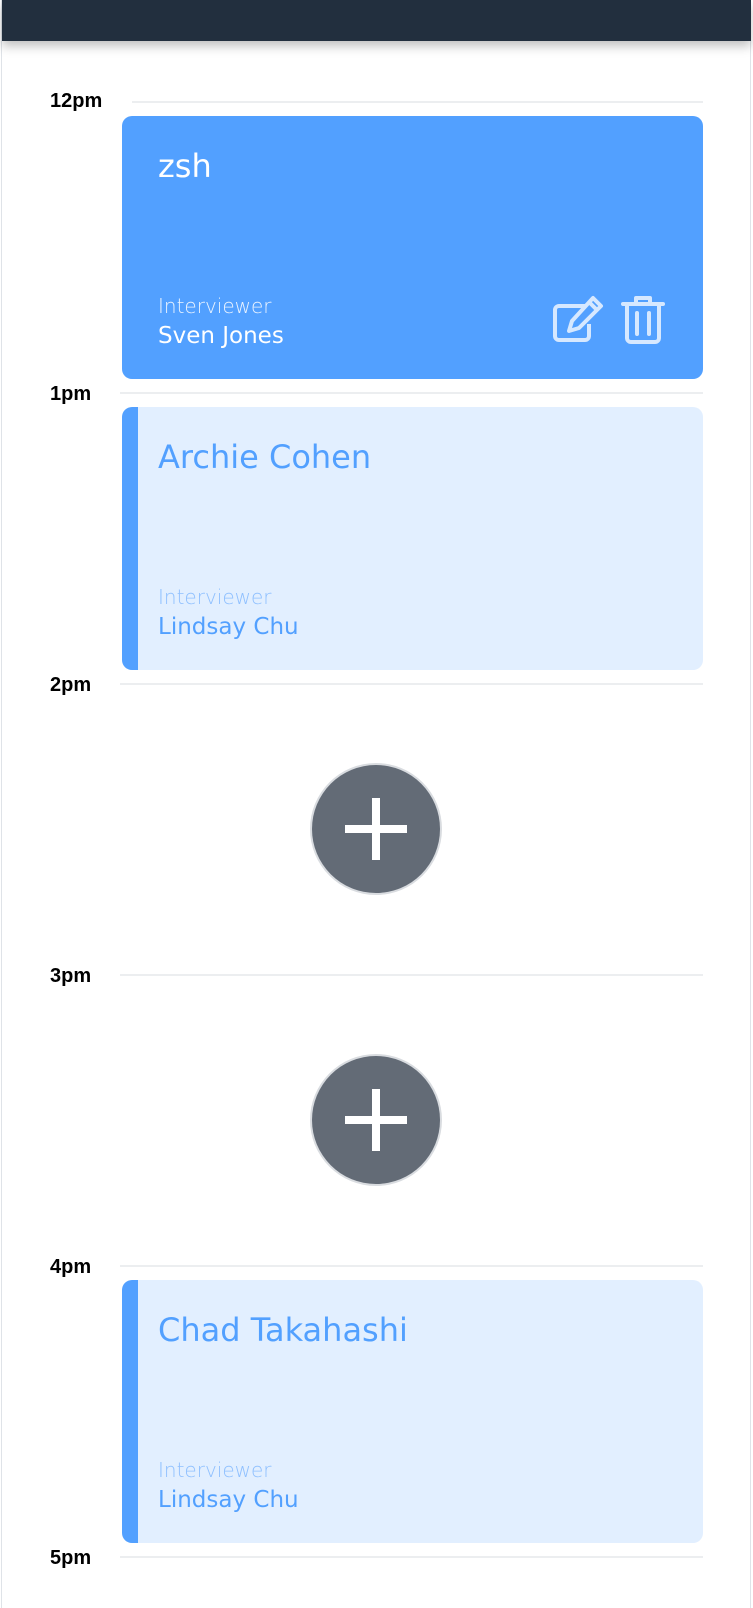 The width and height of the screenshot is (753, 1608). What do you see at coordinates (376, 20) in the screenshot?
I see `top-nav-bar` at bounding box center [376, 20].